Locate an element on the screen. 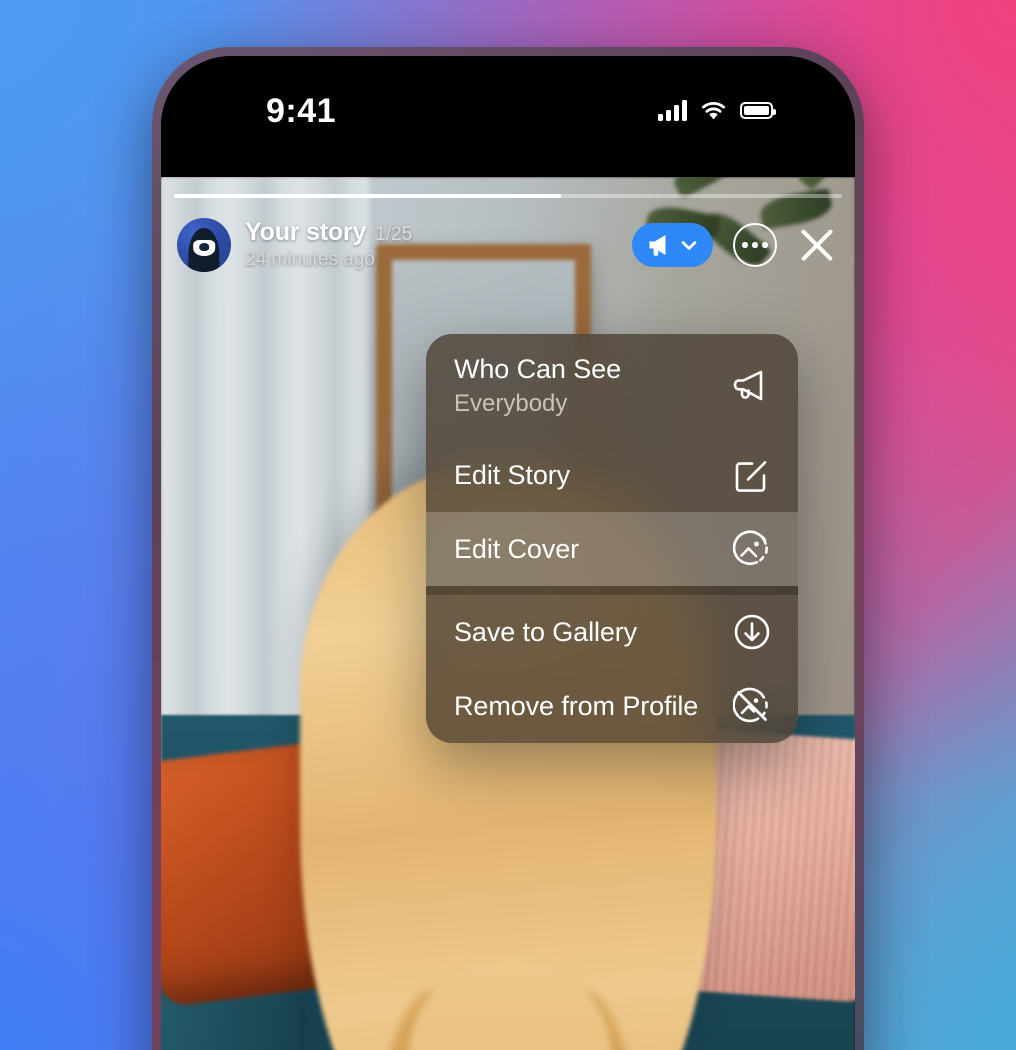 Image resolution: width=1016 pixels, height=1050 pixels. menu-item-label: Who Can See is located at coordinates (537, 369).